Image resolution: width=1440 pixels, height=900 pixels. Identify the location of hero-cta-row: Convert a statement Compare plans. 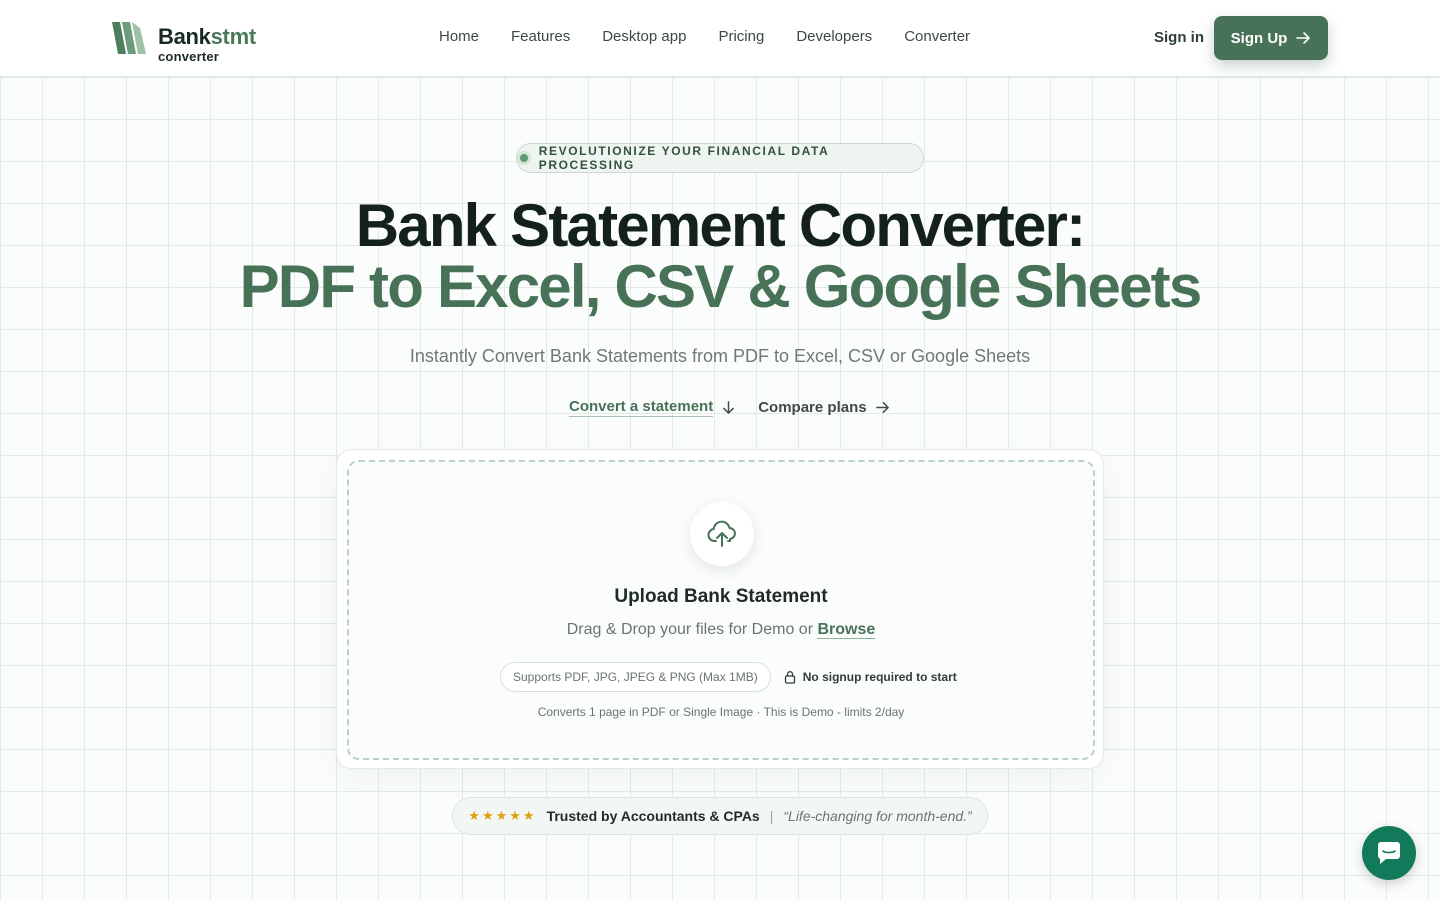
(729, 407).